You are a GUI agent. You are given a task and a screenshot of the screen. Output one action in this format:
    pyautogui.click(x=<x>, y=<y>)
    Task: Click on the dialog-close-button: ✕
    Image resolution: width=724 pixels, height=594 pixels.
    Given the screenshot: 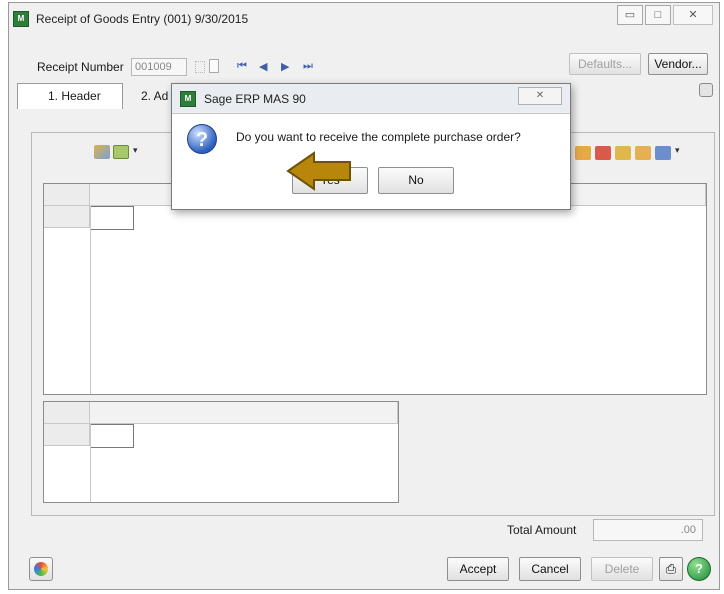 What is the action you would take?
    pyautogui.click(x=540, y=96)
    